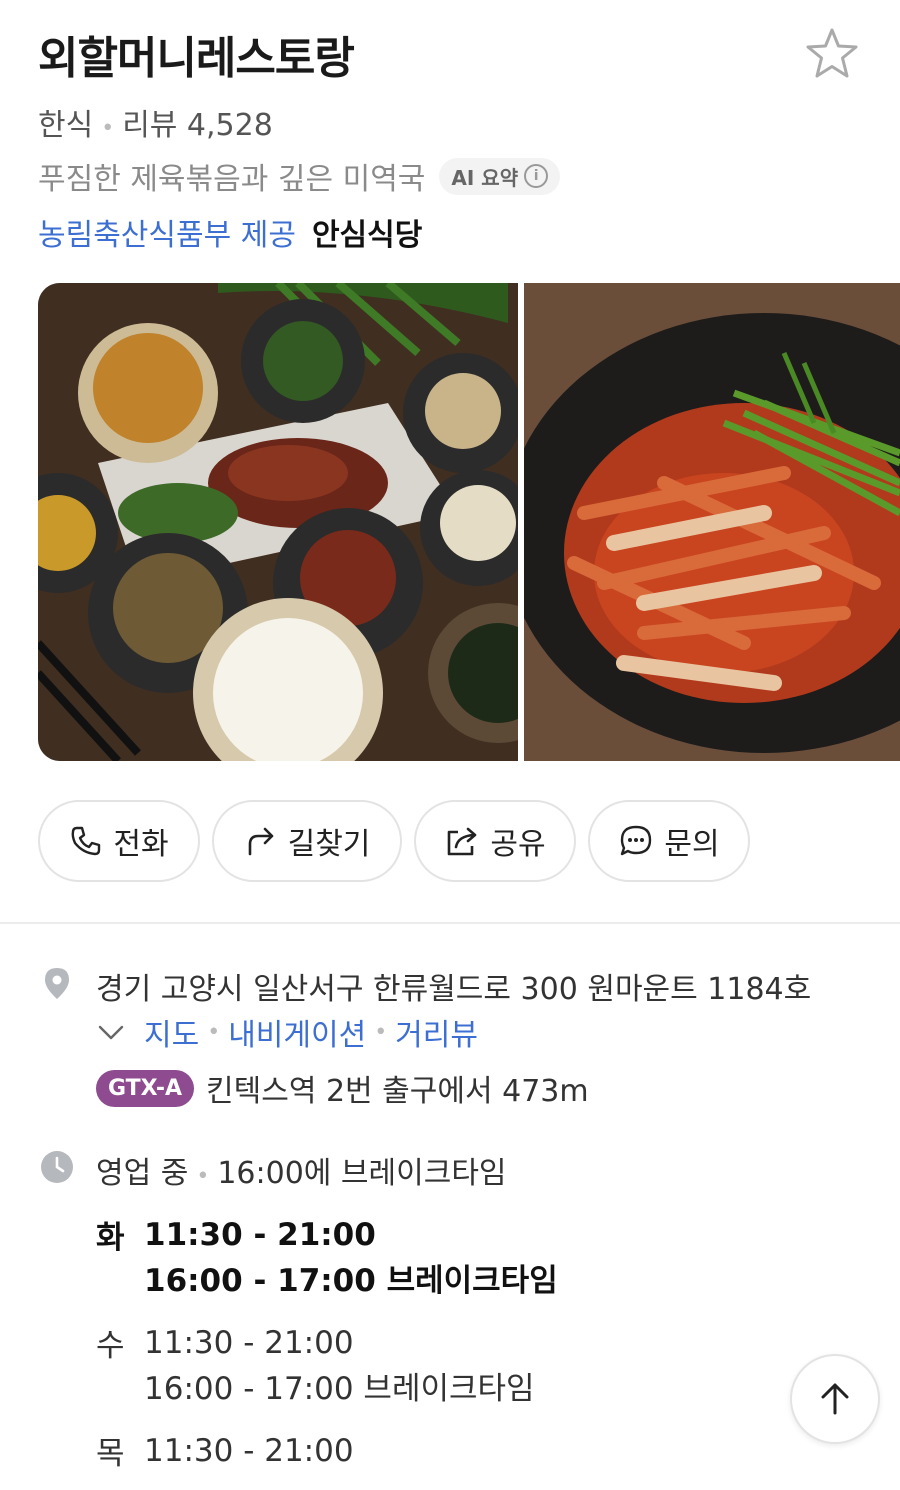 Image resolution: width=900 pixels, height=1490 pixels. I want to click on scroll-to-top-button, so click(835, 1399).